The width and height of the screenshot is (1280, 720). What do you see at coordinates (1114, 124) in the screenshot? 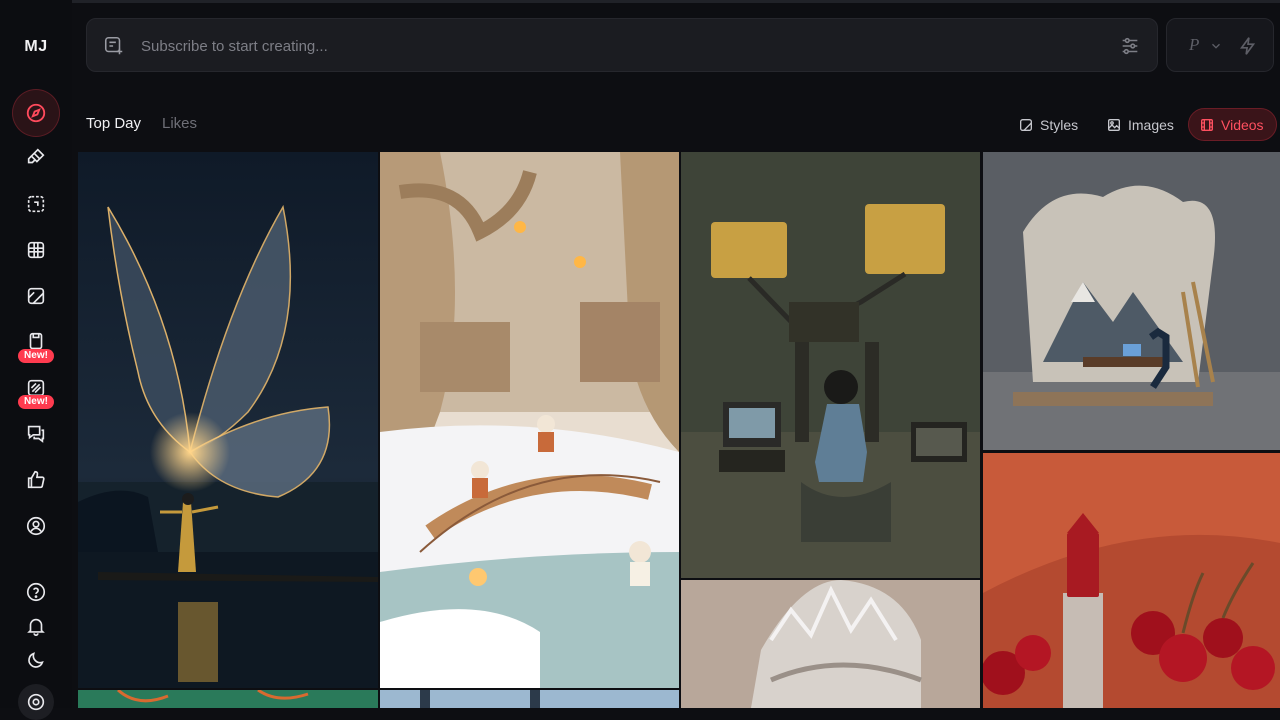
I see `image-icon` at bounding box center [1114, 124].